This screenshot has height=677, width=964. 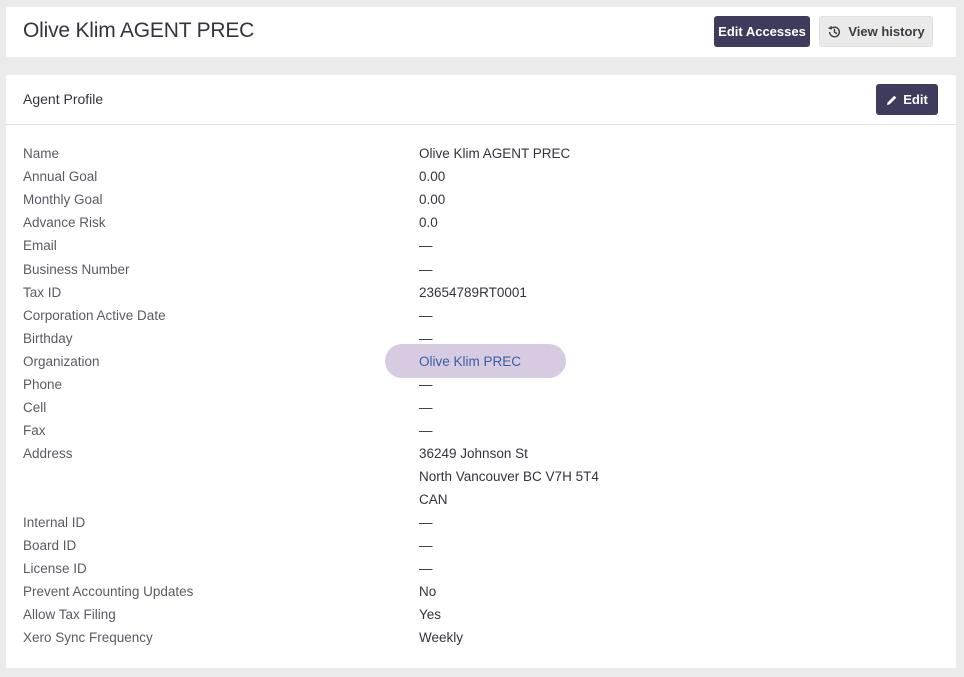 I want to click on edit-accesses-button: Edit Accesses, so click(x=762, y=31).